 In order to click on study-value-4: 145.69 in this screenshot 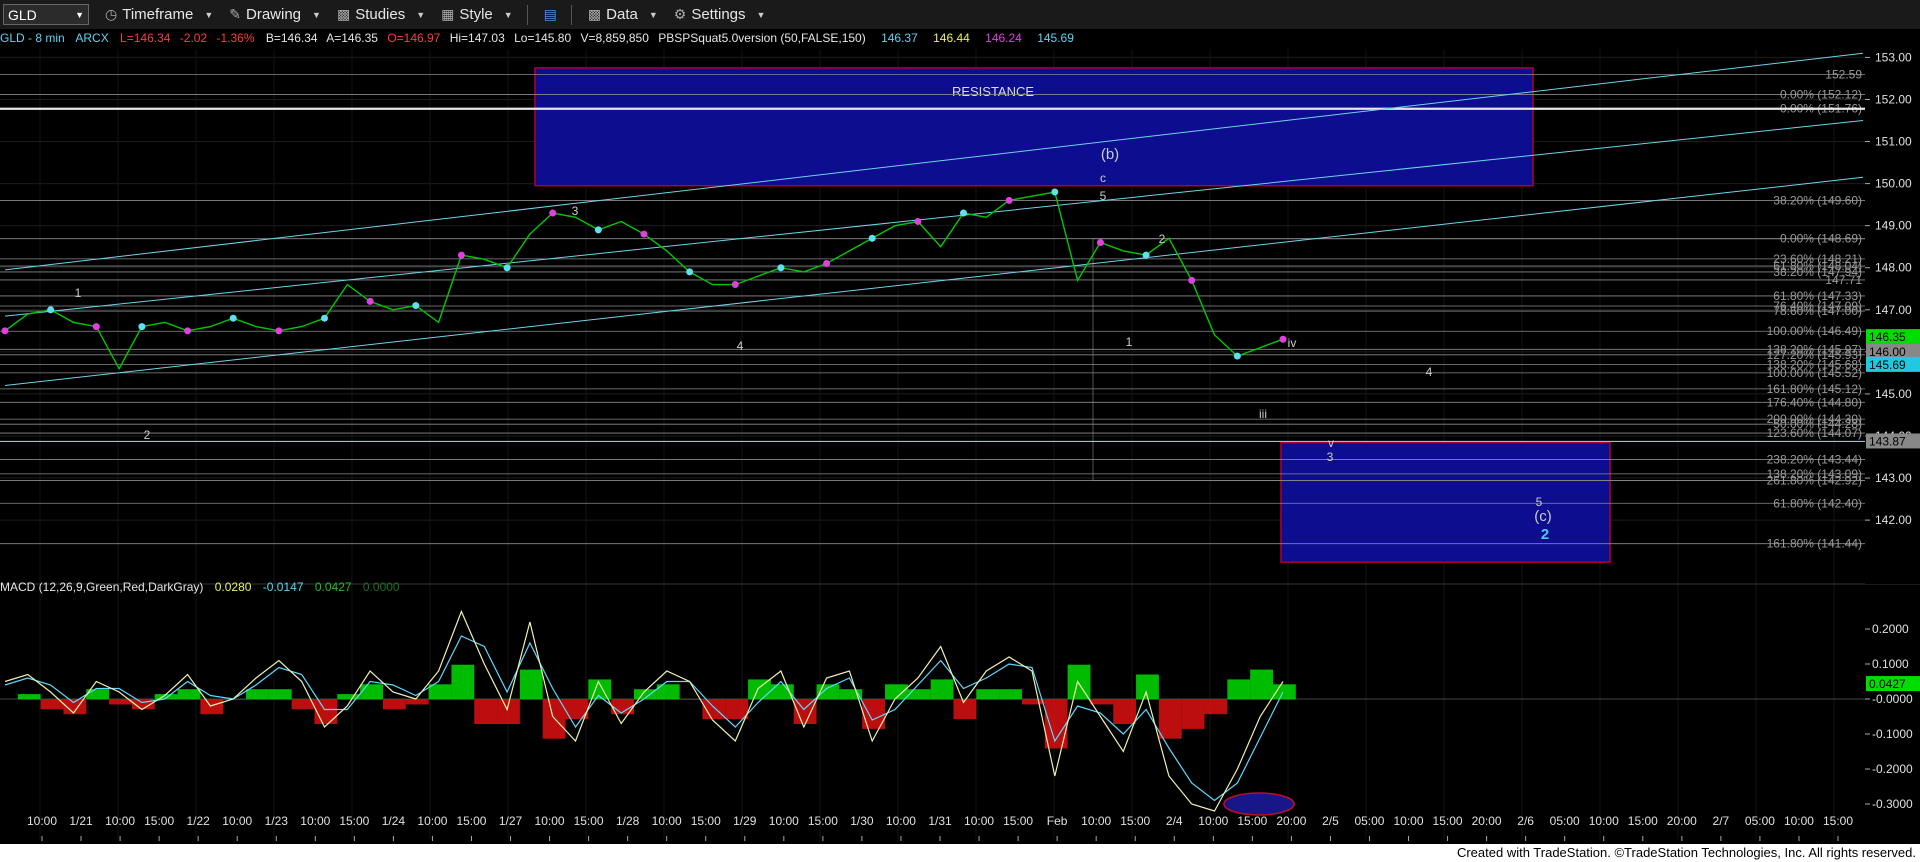, I will do `click(1055, 38)`.